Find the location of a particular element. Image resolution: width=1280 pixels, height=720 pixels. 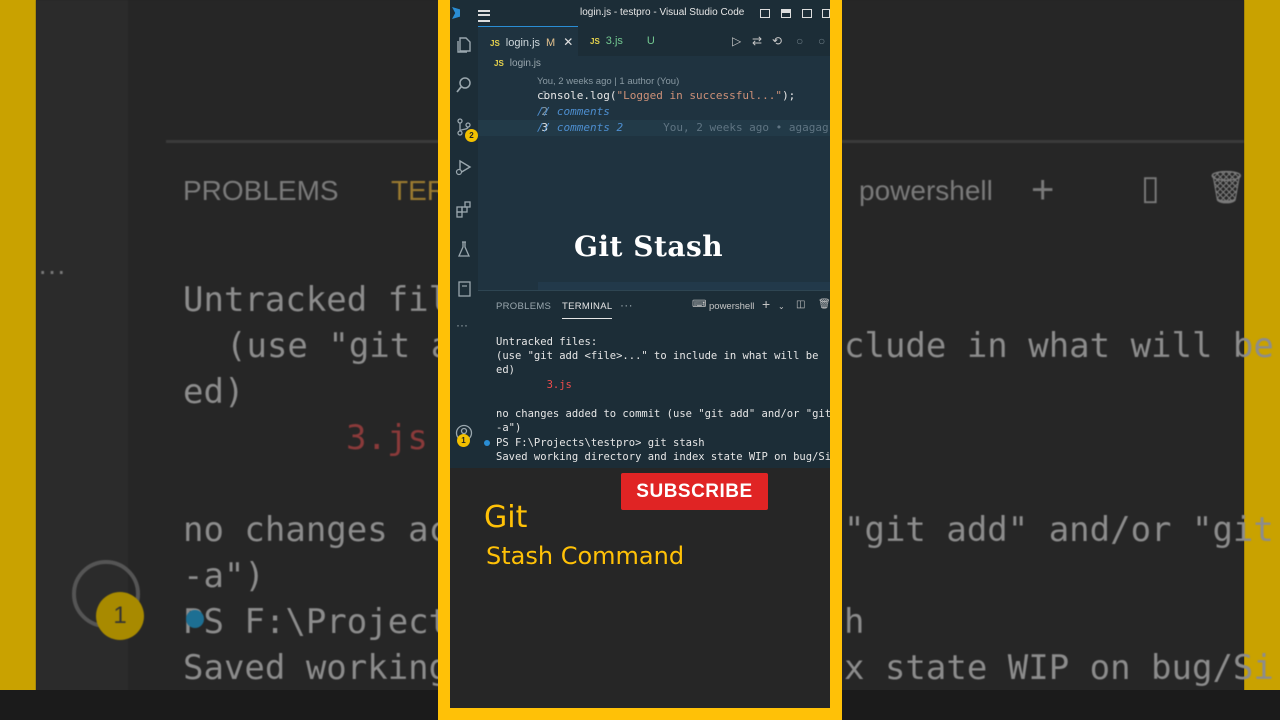

bg-line-3: clude in what will be is located at coordinates (1059, 346).